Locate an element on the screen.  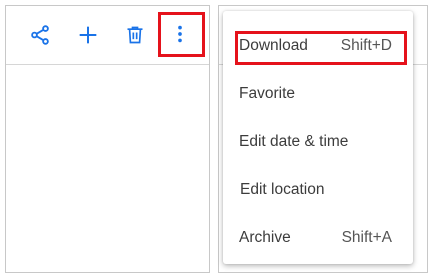
share-button is located at coordinates (40, 35).